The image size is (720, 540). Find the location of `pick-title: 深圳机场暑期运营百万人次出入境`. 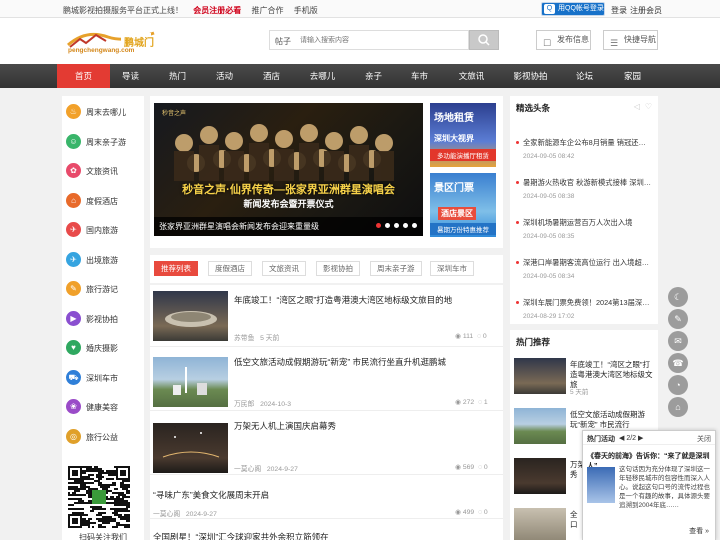

pick-title: 深圳机场暑期运营百万人次出入境 is located at coordinates (586, 223).